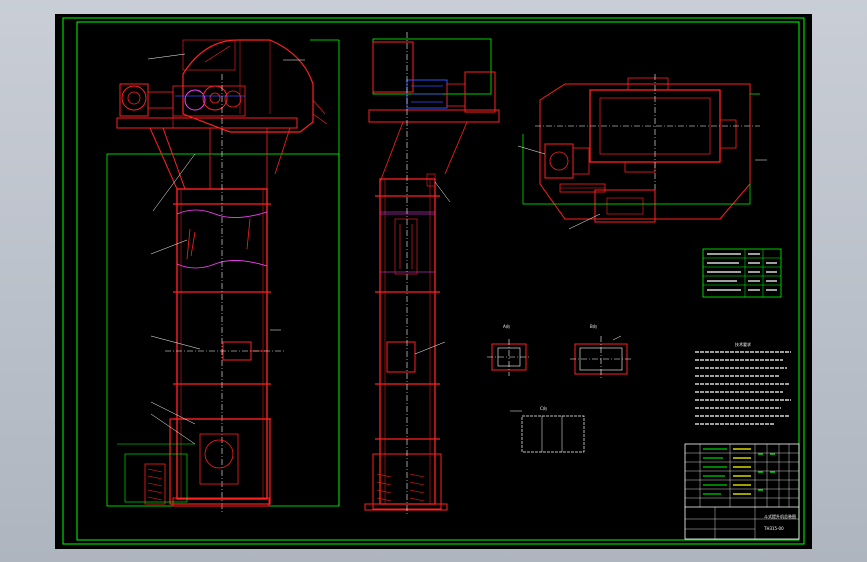 The width and height of the screenshot is (867, 562). What do you see at coordinates (547, 429) in the screenshot?
I see `detail-c: C向` at bounding box center [547, 429].